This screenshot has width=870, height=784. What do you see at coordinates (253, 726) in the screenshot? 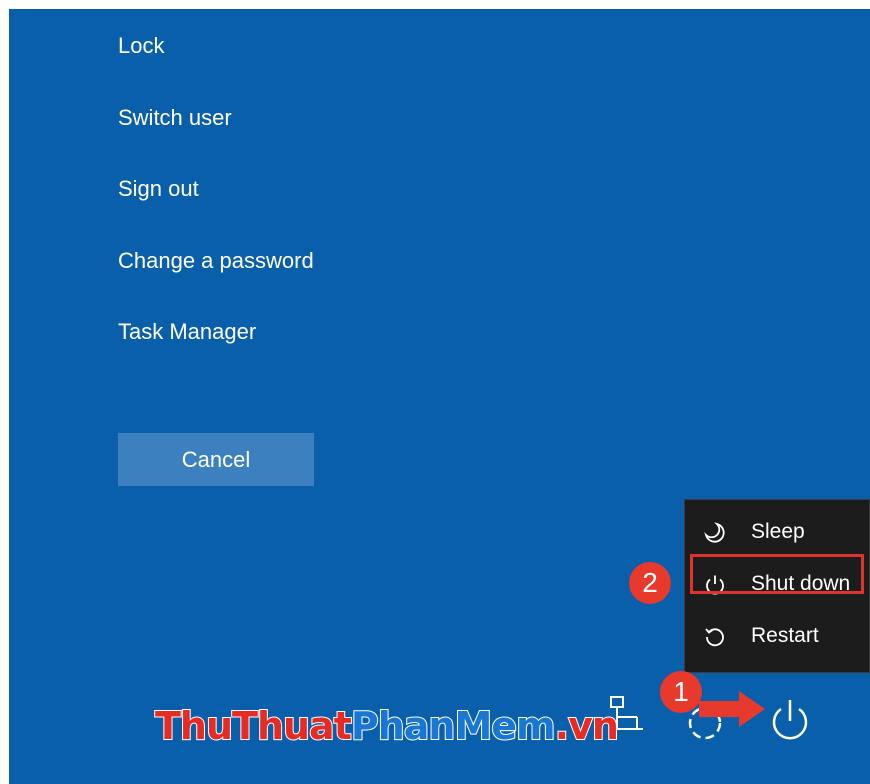
I see `watermark-part-1: ThuThuat` at bounding box center [253, 726].